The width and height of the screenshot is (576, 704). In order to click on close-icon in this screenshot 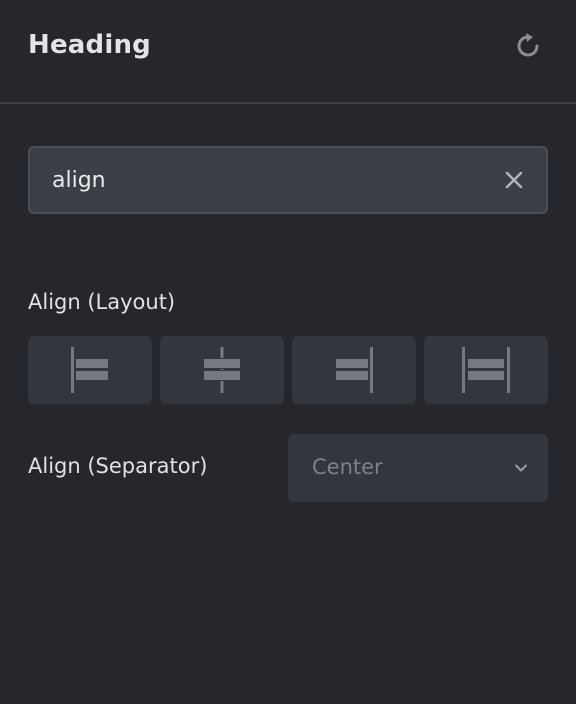, I will do `click(514, 180)`.